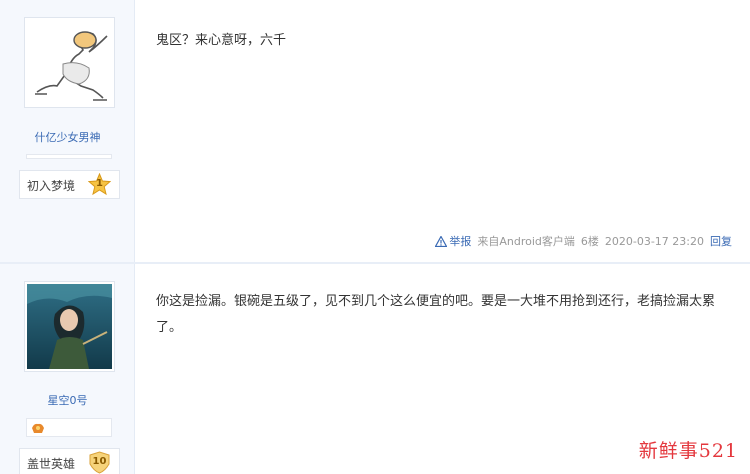 The image size is (750, 474). Describe the element at coordinates (460, 241) in the screenshot. I see `report-label: 举报` at that location.